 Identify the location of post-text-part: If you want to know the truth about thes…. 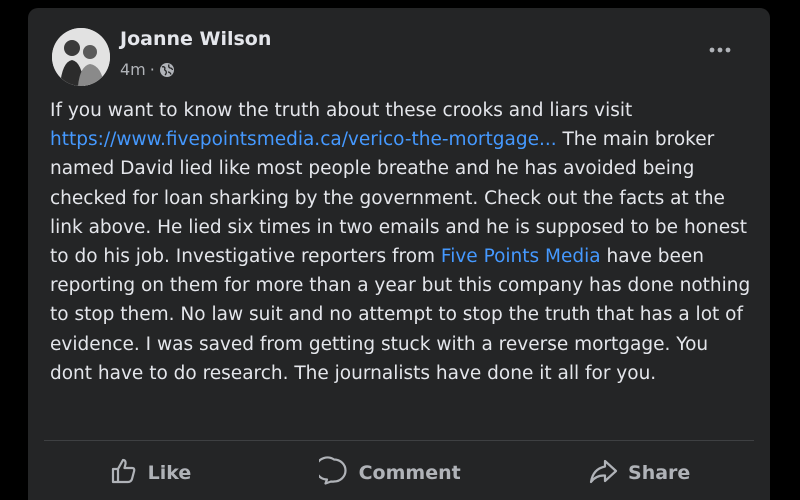
(341, 110).